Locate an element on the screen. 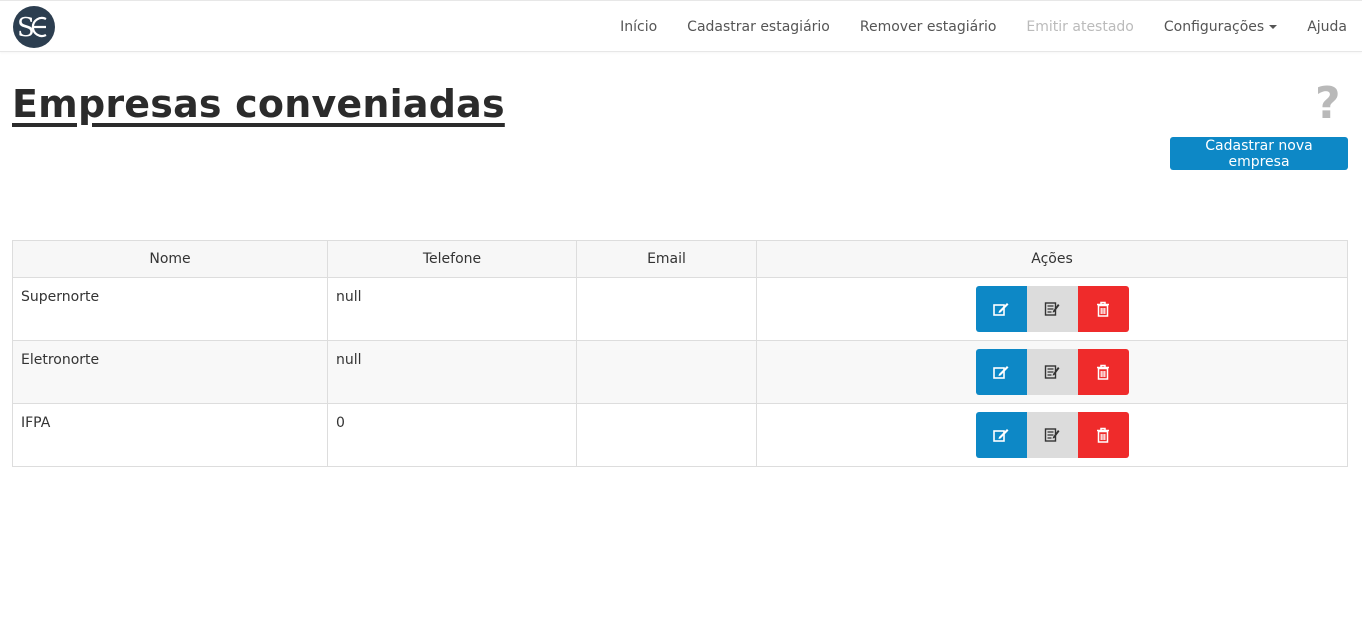  table-row: Eletronorte null is located at coordinates (680, 372).